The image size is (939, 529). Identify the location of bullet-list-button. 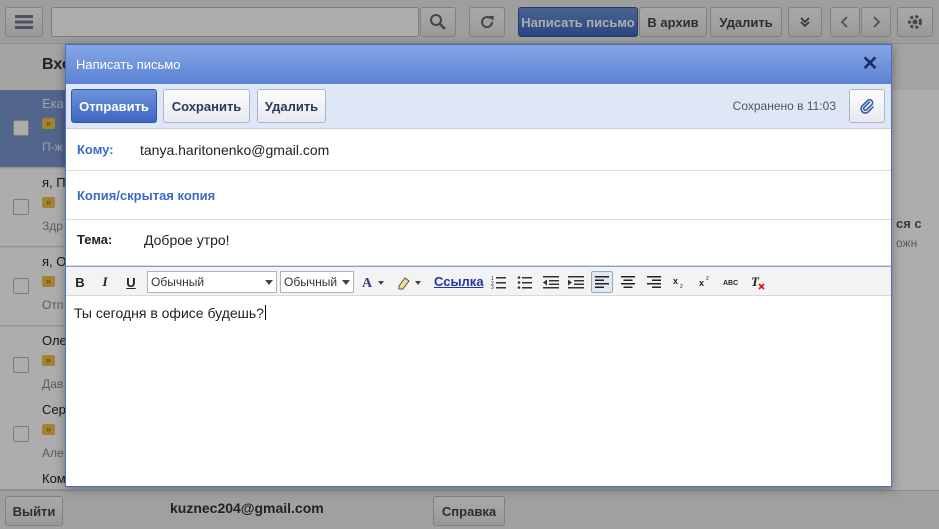
(525, 282).